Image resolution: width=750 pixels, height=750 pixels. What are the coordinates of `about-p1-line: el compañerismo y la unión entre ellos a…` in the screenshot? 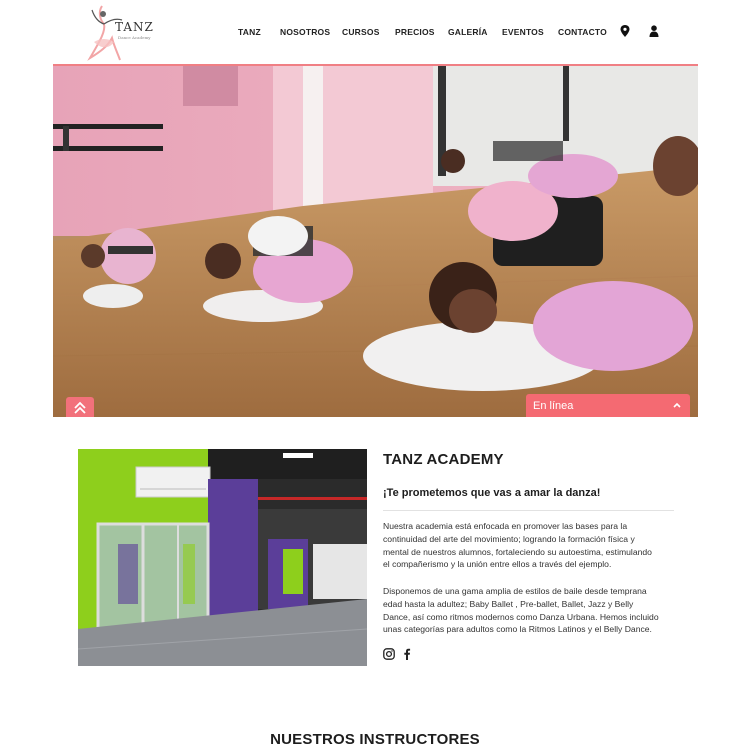 It's located at (497, 564).